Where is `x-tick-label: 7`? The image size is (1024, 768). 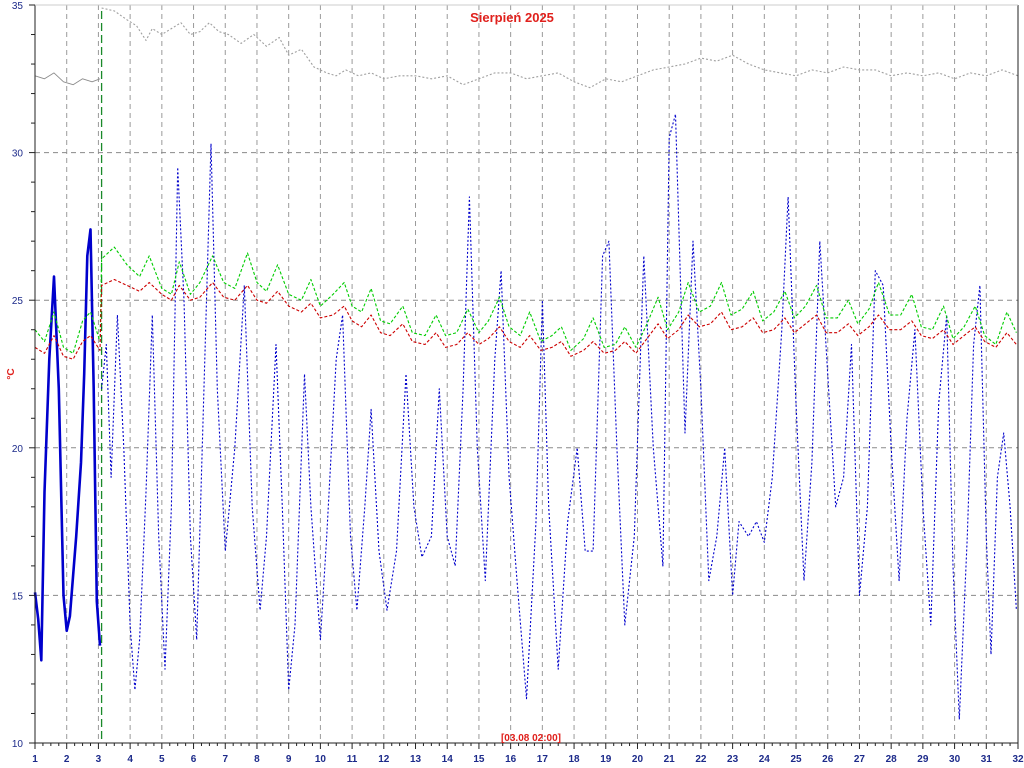 x-tick-label: 7 is located at coordinates (225, 759).